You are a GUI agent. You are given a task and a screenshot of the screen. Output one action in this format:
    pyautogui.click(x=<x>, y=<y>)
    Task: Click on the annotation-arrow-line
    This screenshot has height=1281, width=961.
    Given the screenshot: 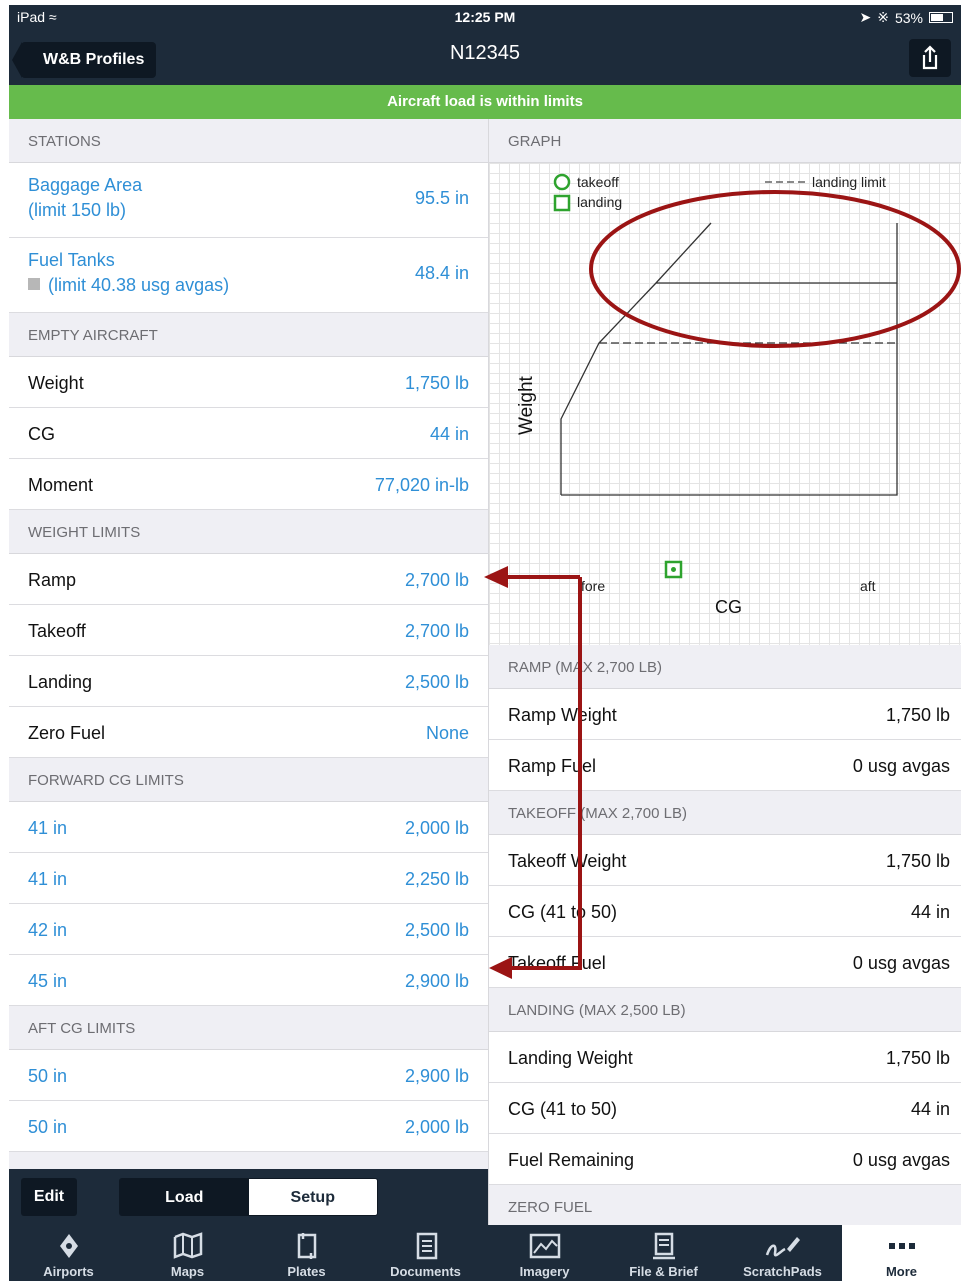 What is the action you would take?
    pyautogui.click(x=544, y=773)
    